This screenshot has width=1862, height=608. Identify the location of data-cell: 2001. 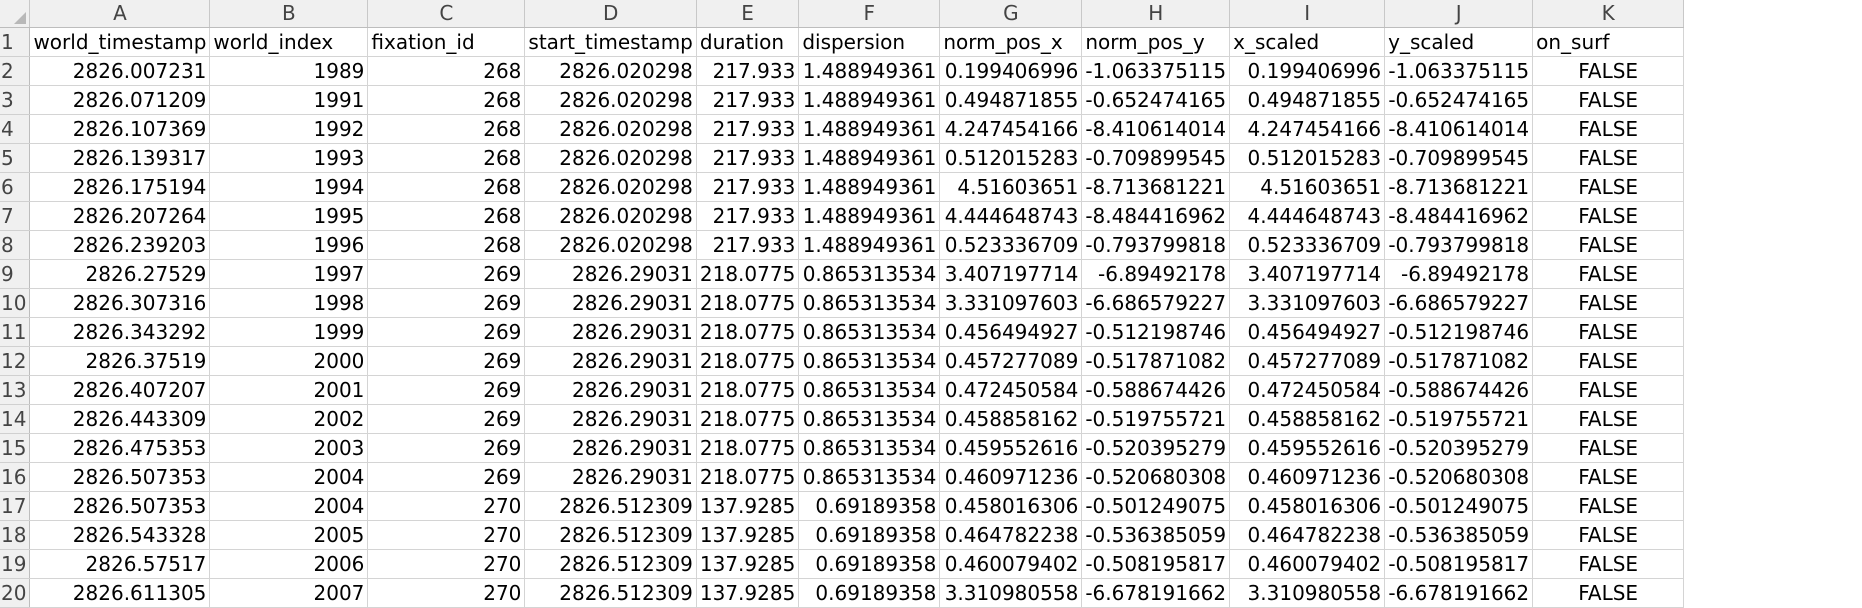
(289, 390).